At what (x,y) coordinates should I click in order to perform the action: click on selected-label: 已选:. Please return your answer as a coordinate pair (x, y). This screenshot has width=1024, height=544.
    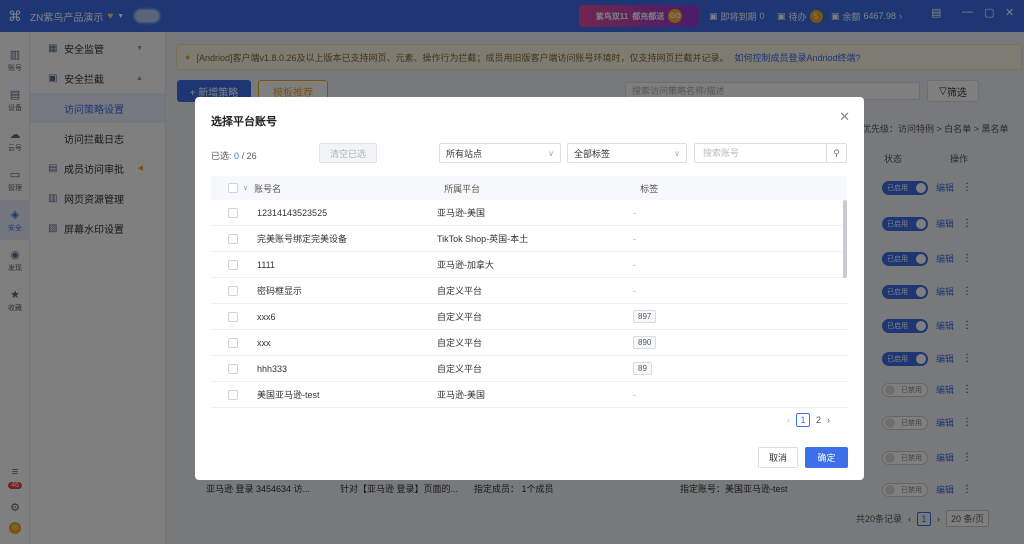
    Looking at the image, I should click on (221, 156).